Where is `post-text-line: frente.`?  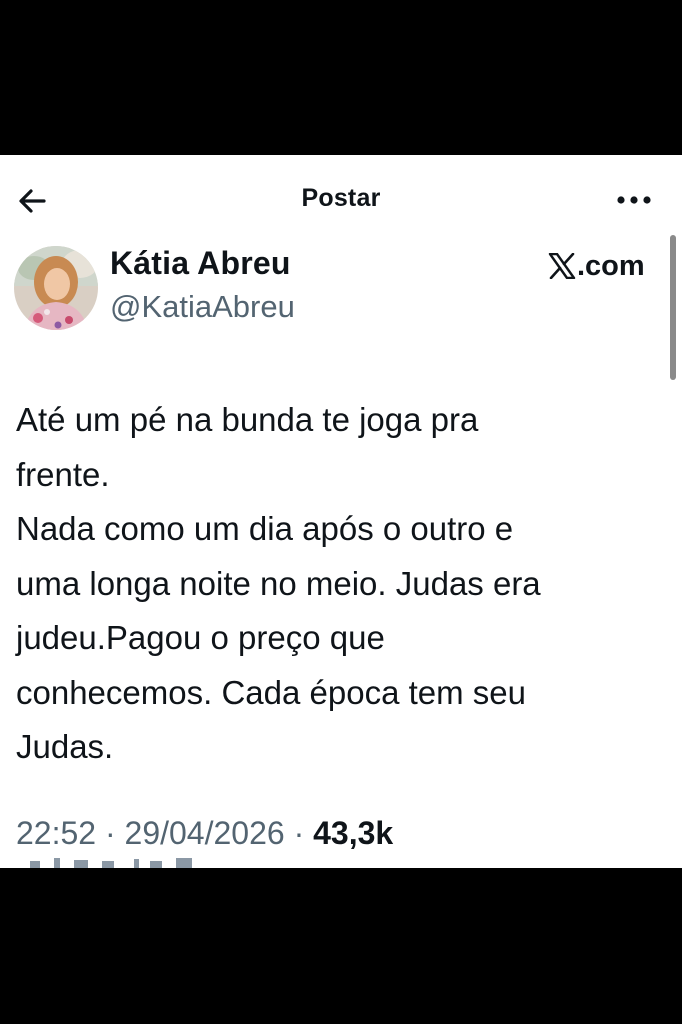
post-text-line: frente. is located at coordinates (63, 474).